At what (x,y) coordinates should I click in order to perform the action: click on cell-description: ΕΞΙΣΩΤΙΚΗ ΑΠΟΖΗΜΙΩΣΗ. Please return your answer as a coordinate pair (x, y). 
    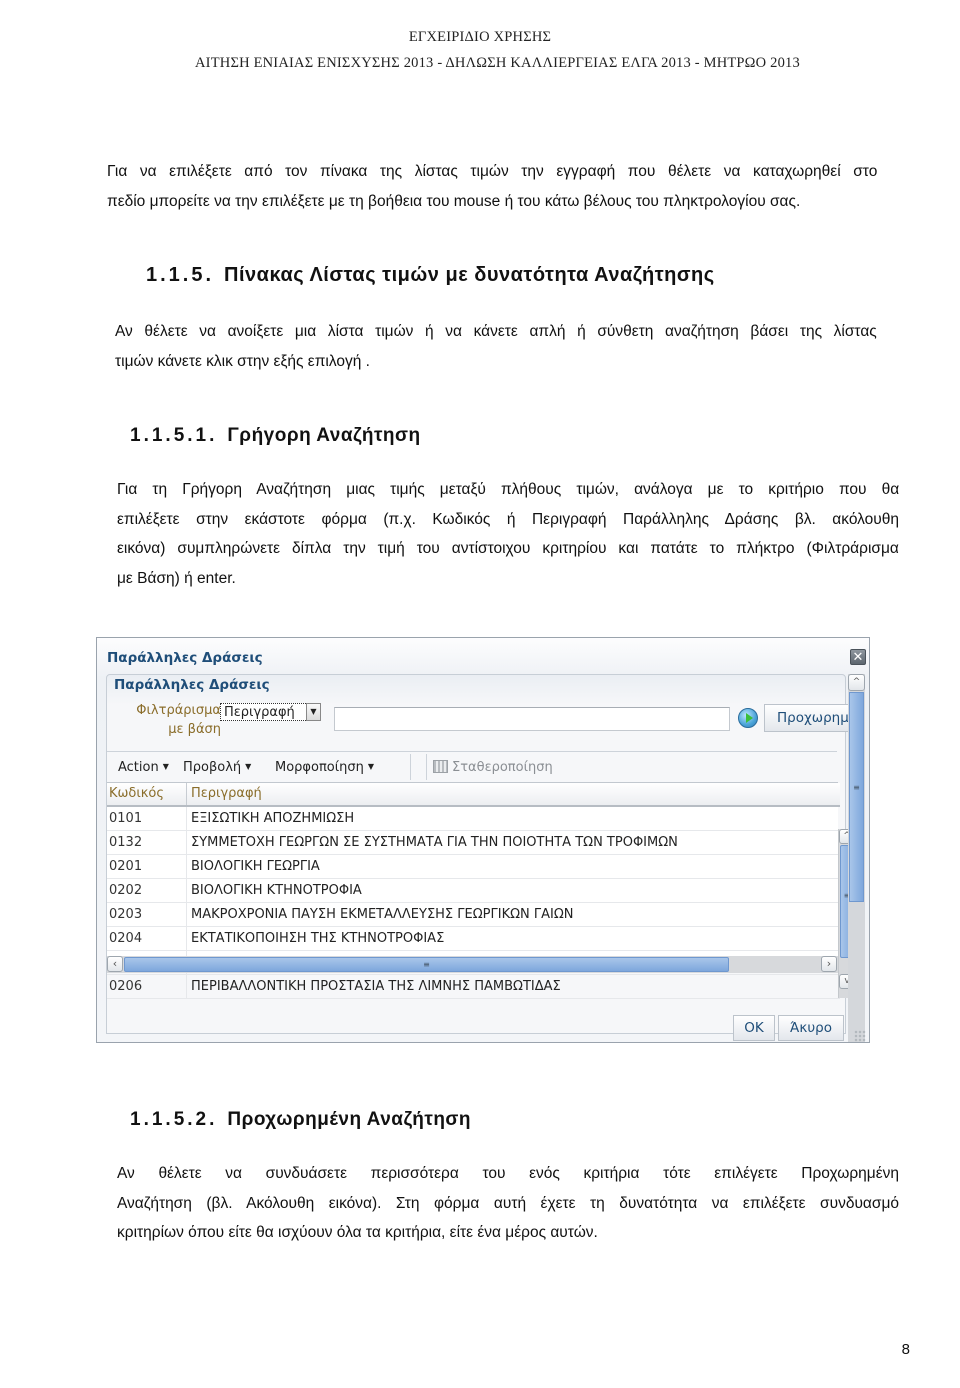
    Looking at the image, I should click on (273, 818).